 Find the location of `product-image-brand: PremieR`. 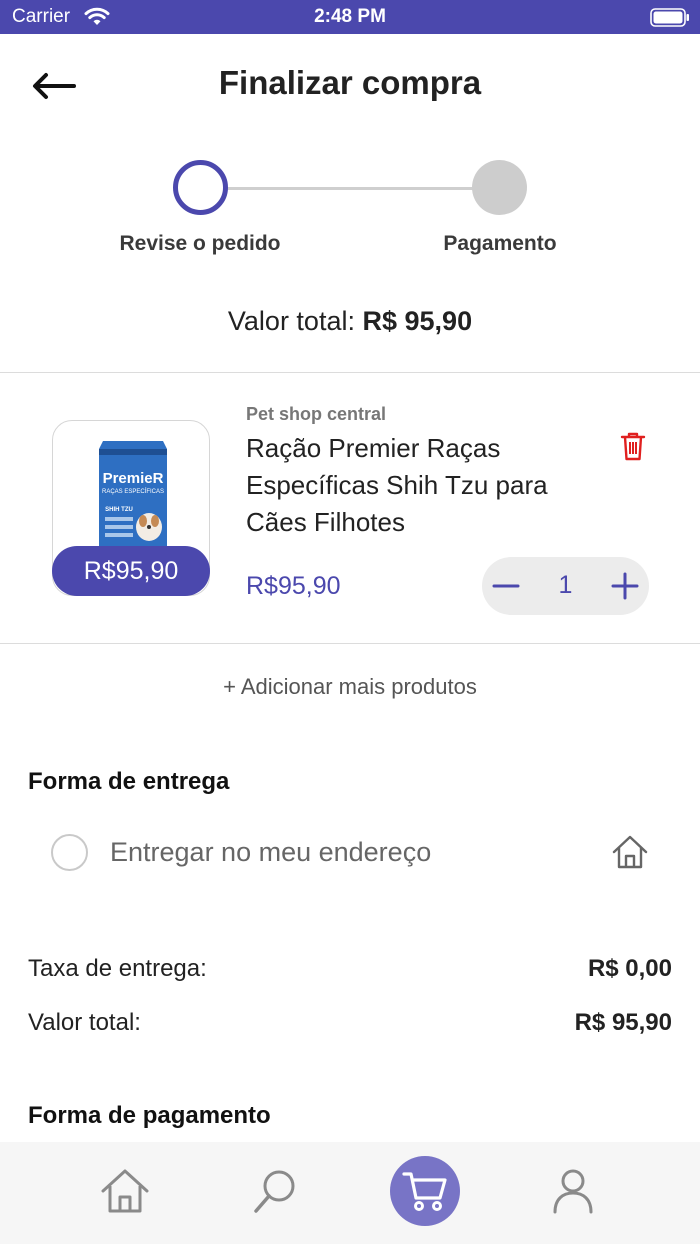

product-image-brand: PremieR is located at coordinates (133, 478).